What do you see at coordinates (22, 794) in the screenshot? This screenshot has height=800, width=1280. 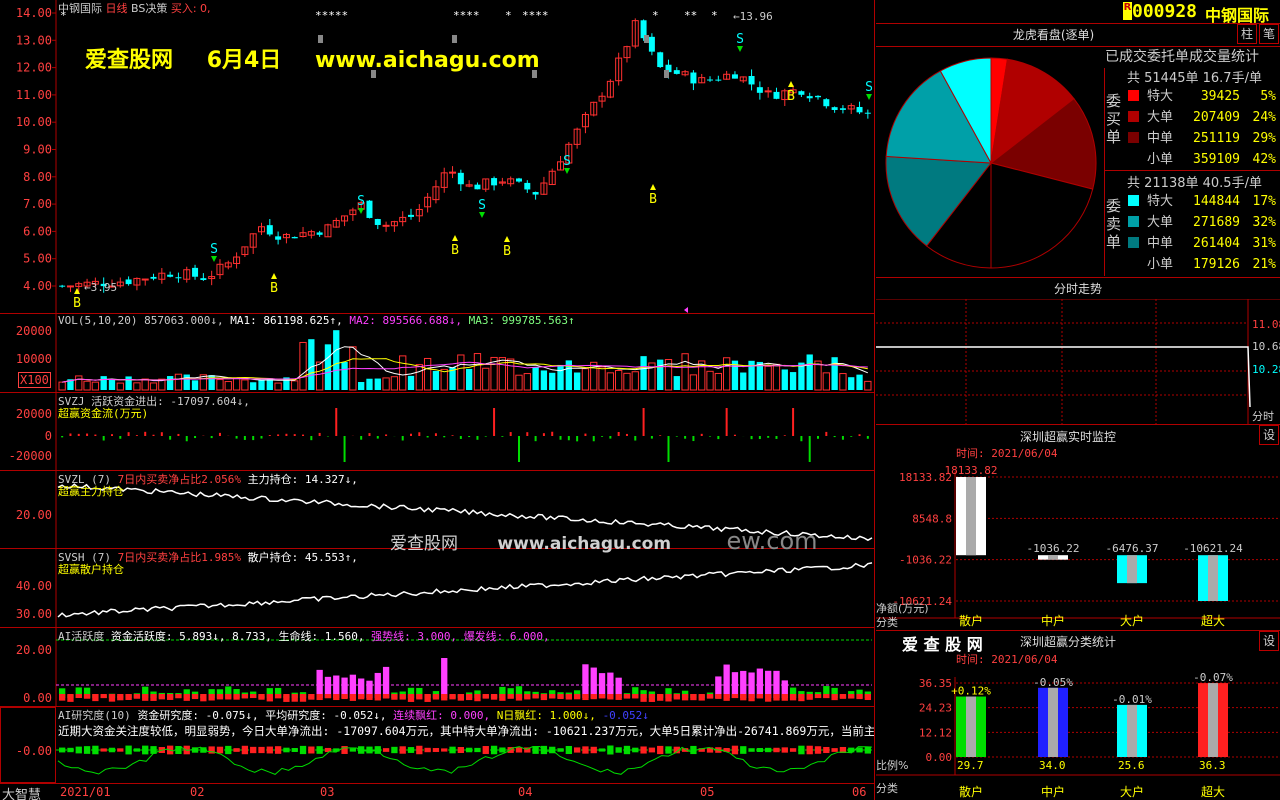 I see `brand-label: 大智慧` at bounding box center [22, 794].